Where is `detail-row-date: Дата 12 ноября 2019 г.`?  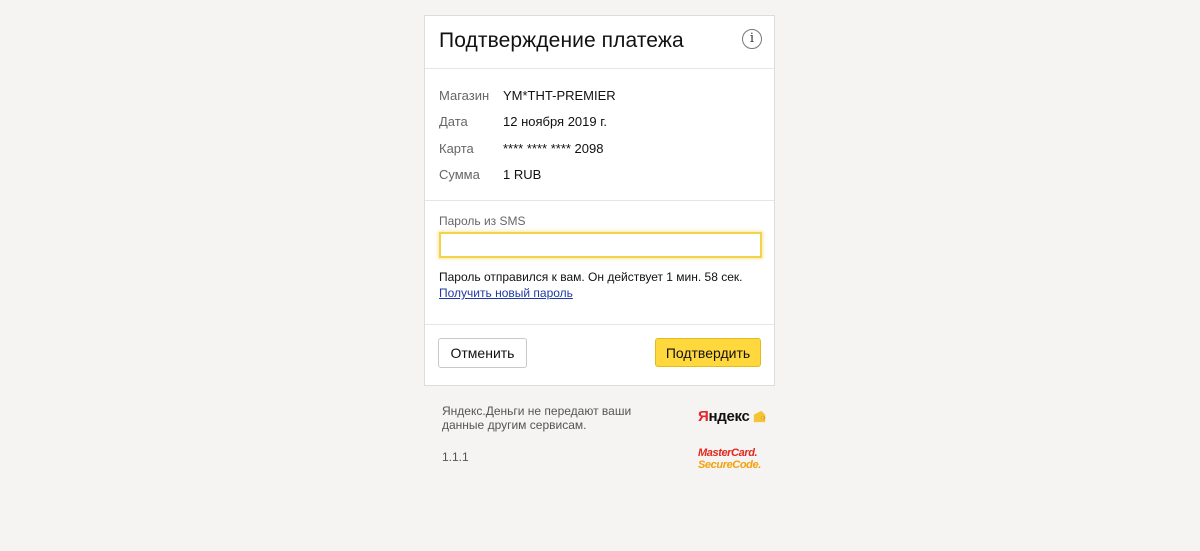 detail-row-date: Дата 12 ноября 2019 г. is located at coordinates (599, 122).